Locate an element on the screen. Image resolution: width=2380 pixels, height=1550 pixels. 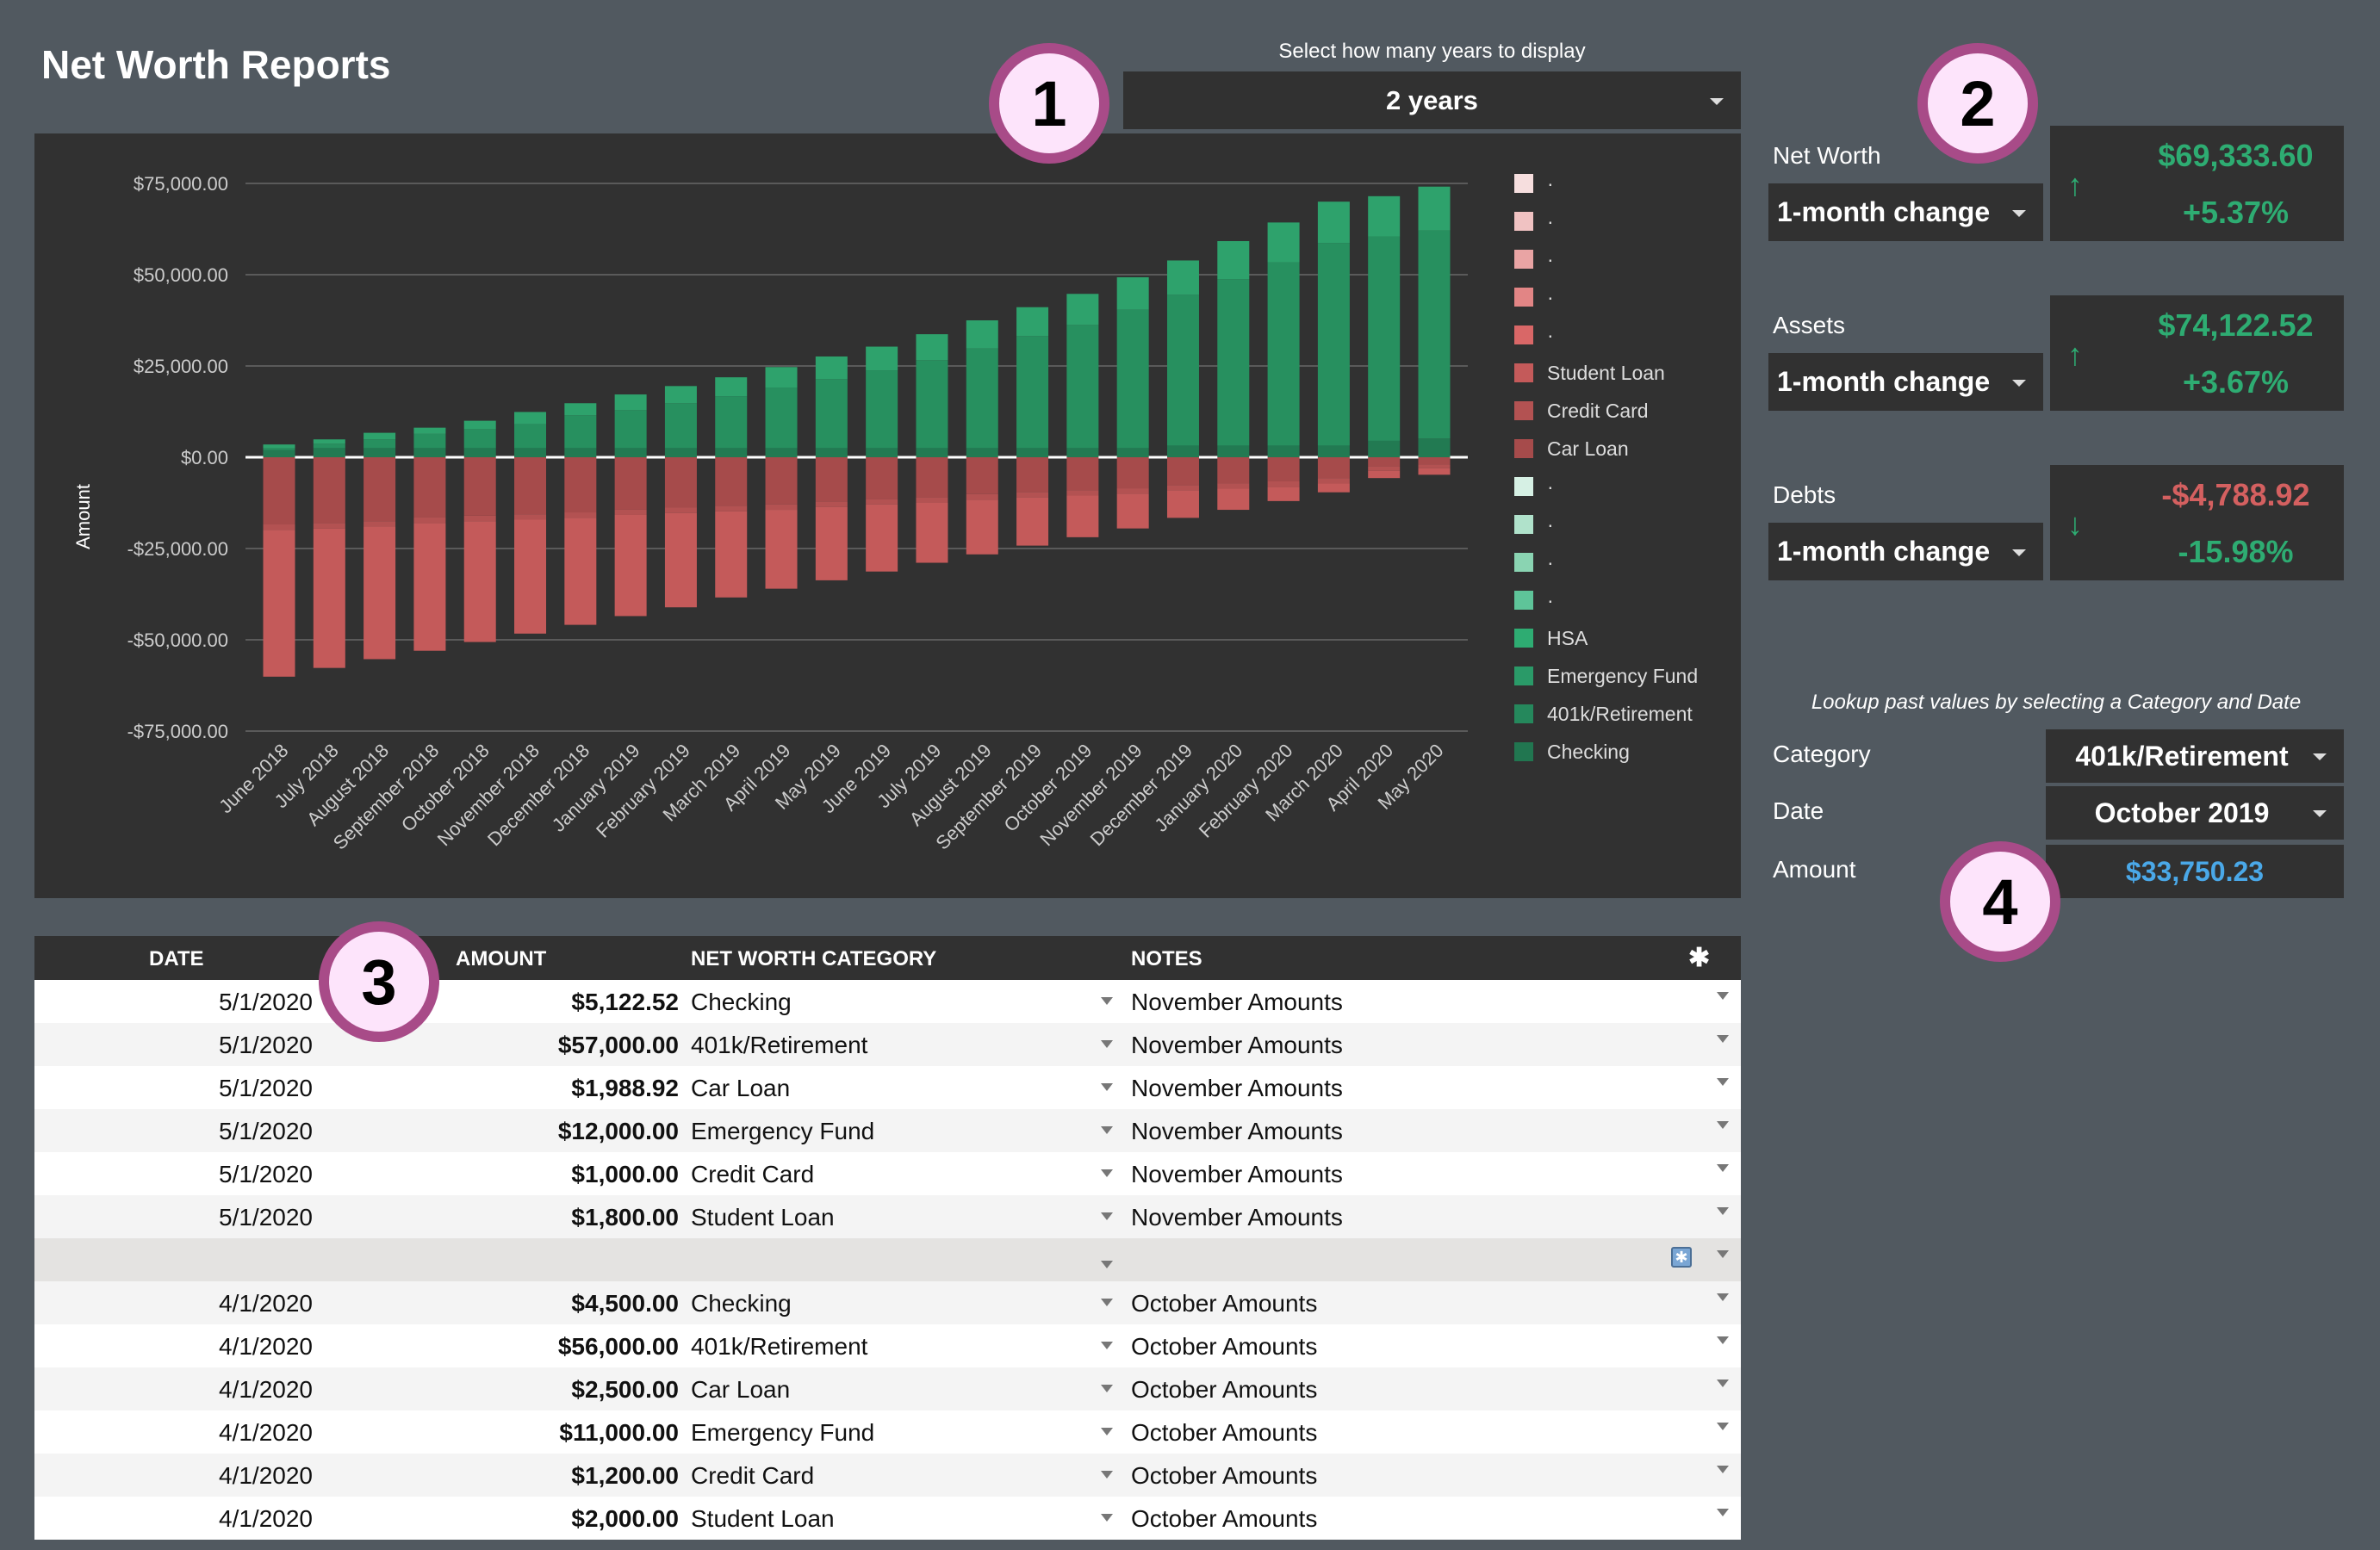
assets-period-dropdown: 1-month change is located at coordinates (1906, 382).